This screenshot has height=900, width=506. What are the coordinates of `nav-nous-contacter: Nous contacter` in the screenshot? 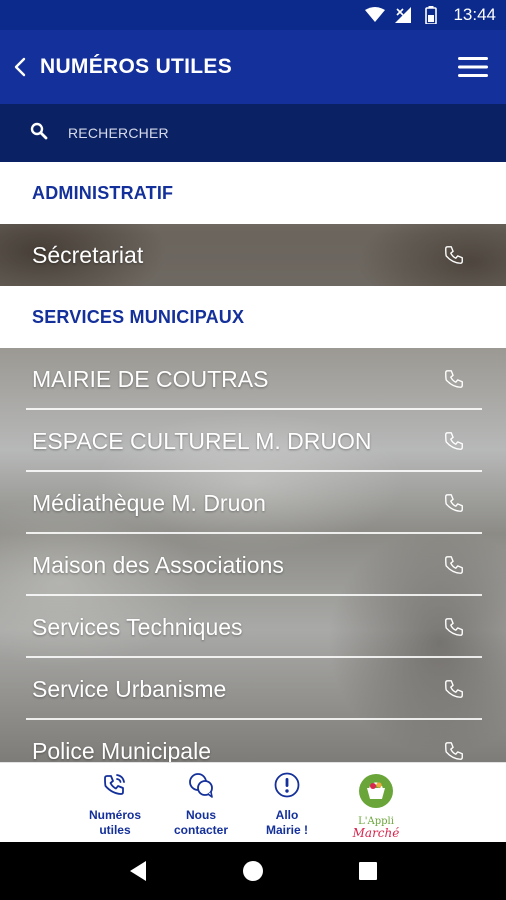 It's located at (201, 803).